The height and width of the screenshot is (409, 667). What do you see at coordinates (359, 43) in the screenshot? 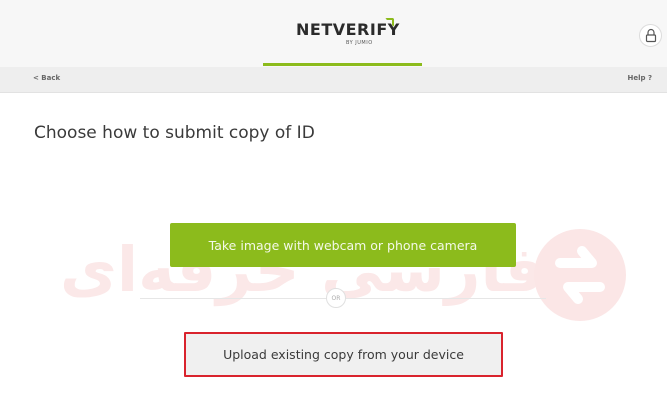
I see `logo-subtext: BY JUMIO` at bounding box center [359, 43].